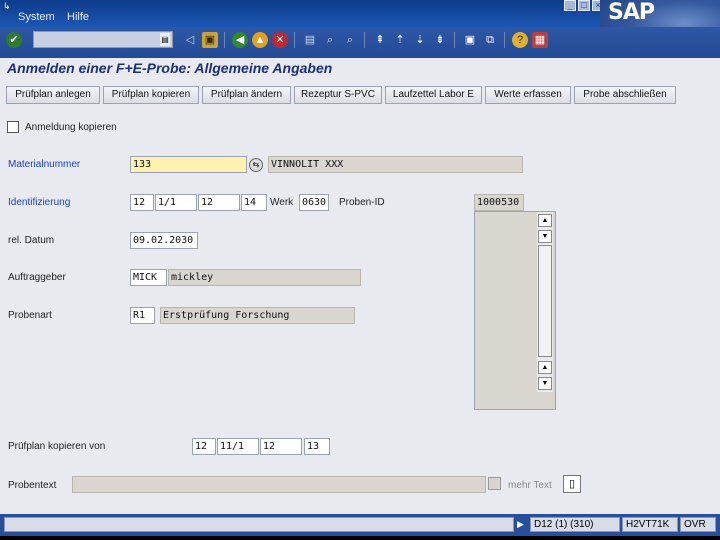 This screenshot has height=540, width=720. Describe the element at coordinates (504, 302) in the screenshot. I see `listbox-content` at that location.